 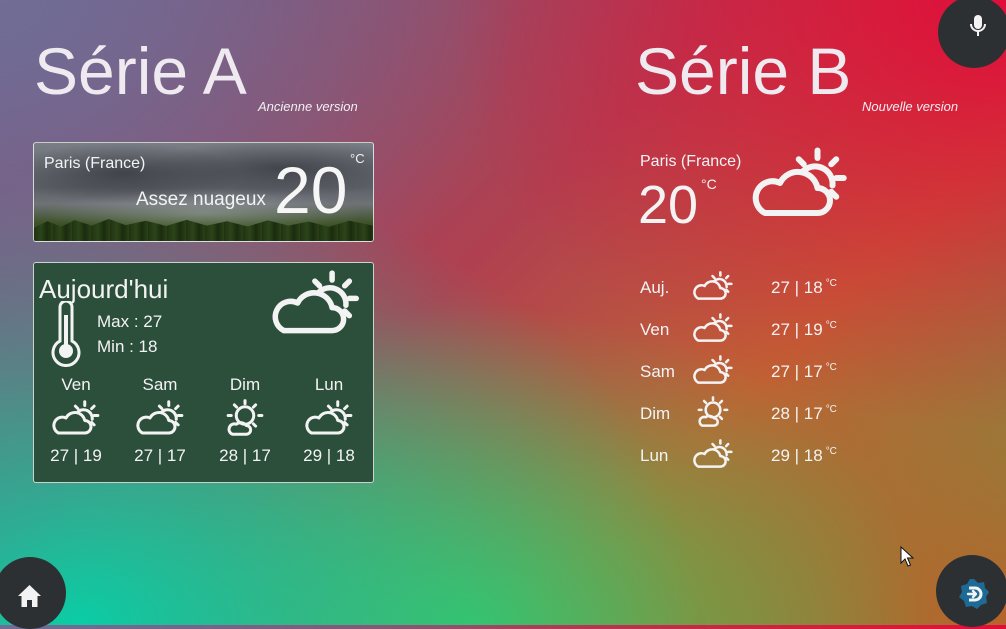 What do you see at coordinates (127, 346) in the screenshot?
I see `today-min: Min : 18` at bounding box center [127, 346].